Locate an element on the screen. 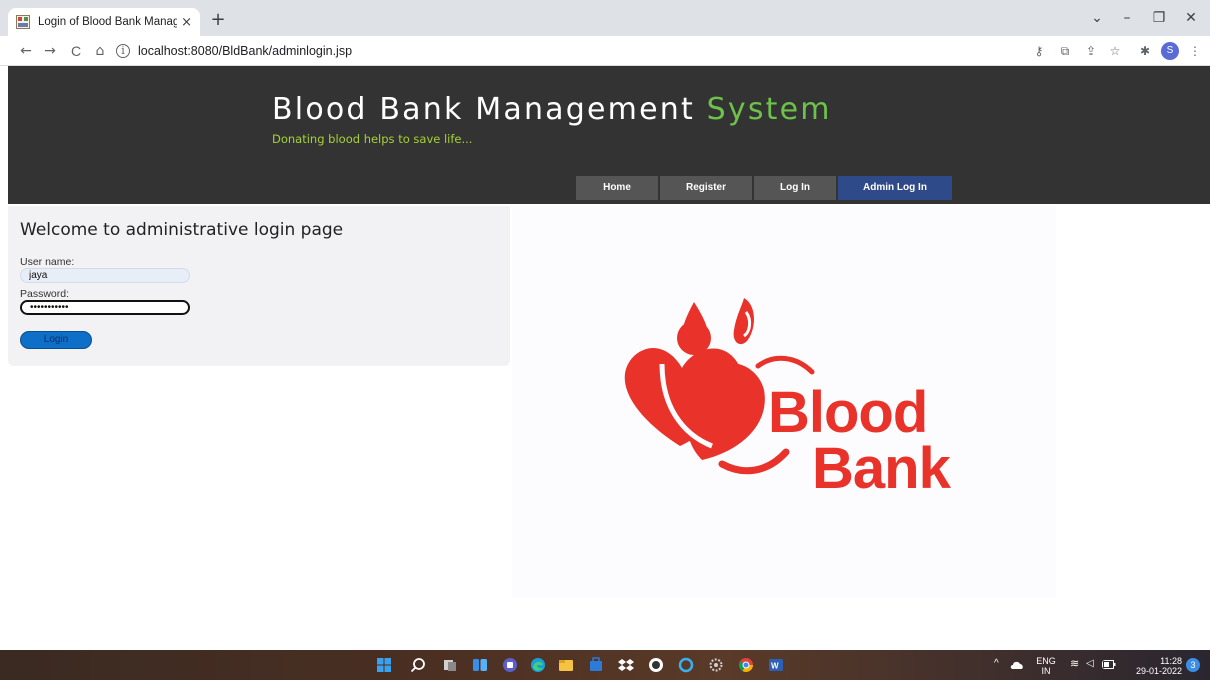 The image size is (1210, 680). site-info-icon: i is located at coordinates (123, 51).